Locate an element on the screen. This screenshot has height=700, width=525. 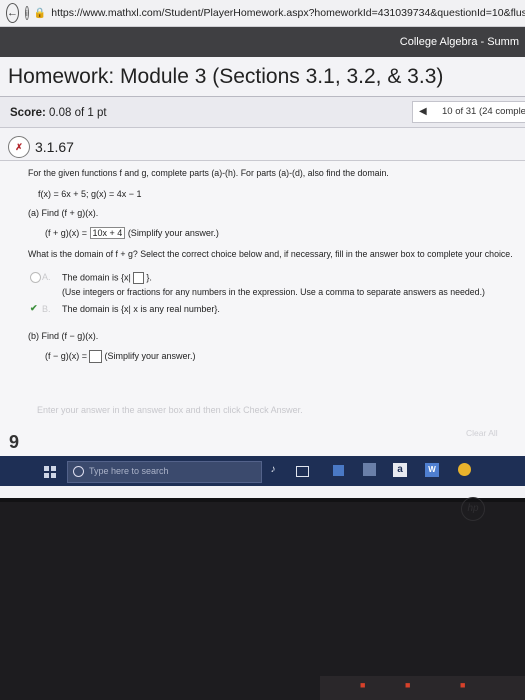
course-name: College Algebra - Summ is located at coordinates (459, 42).